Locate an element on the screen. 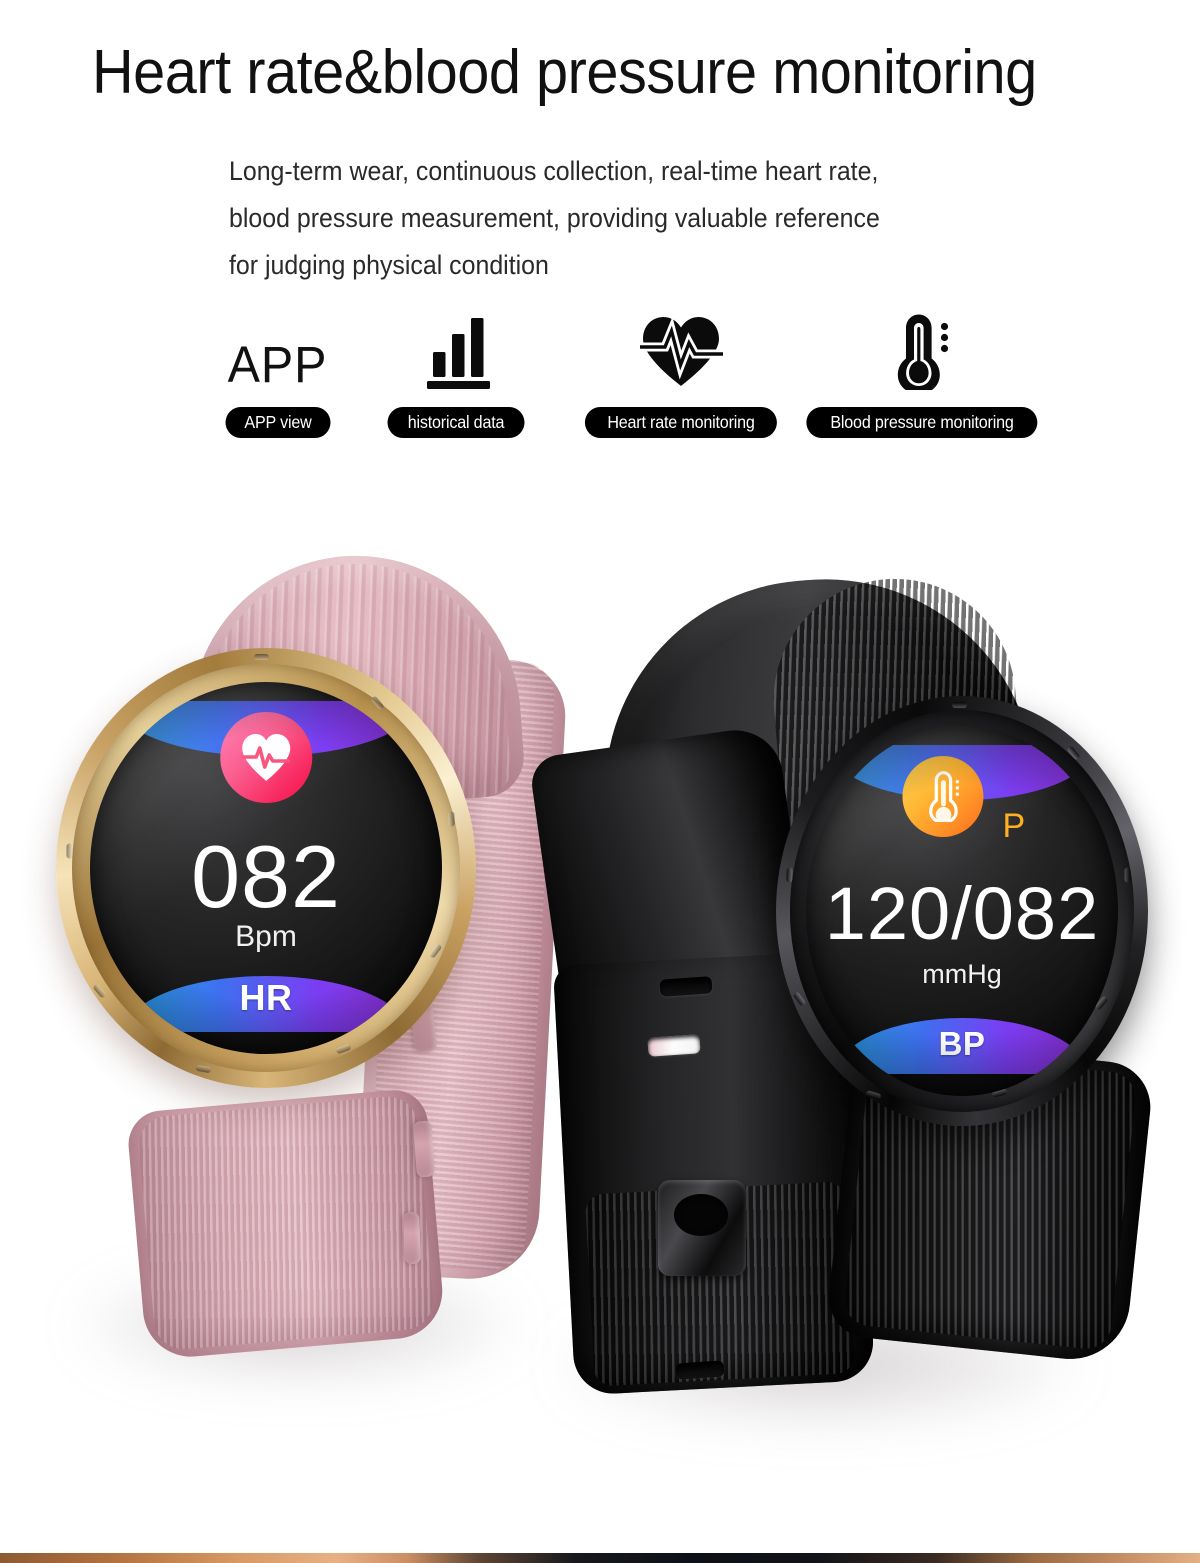 This screenshot has height=1563, width=1200. page-title: Heart rate&blood pressure monitoring is located at coordinates (564, 72).